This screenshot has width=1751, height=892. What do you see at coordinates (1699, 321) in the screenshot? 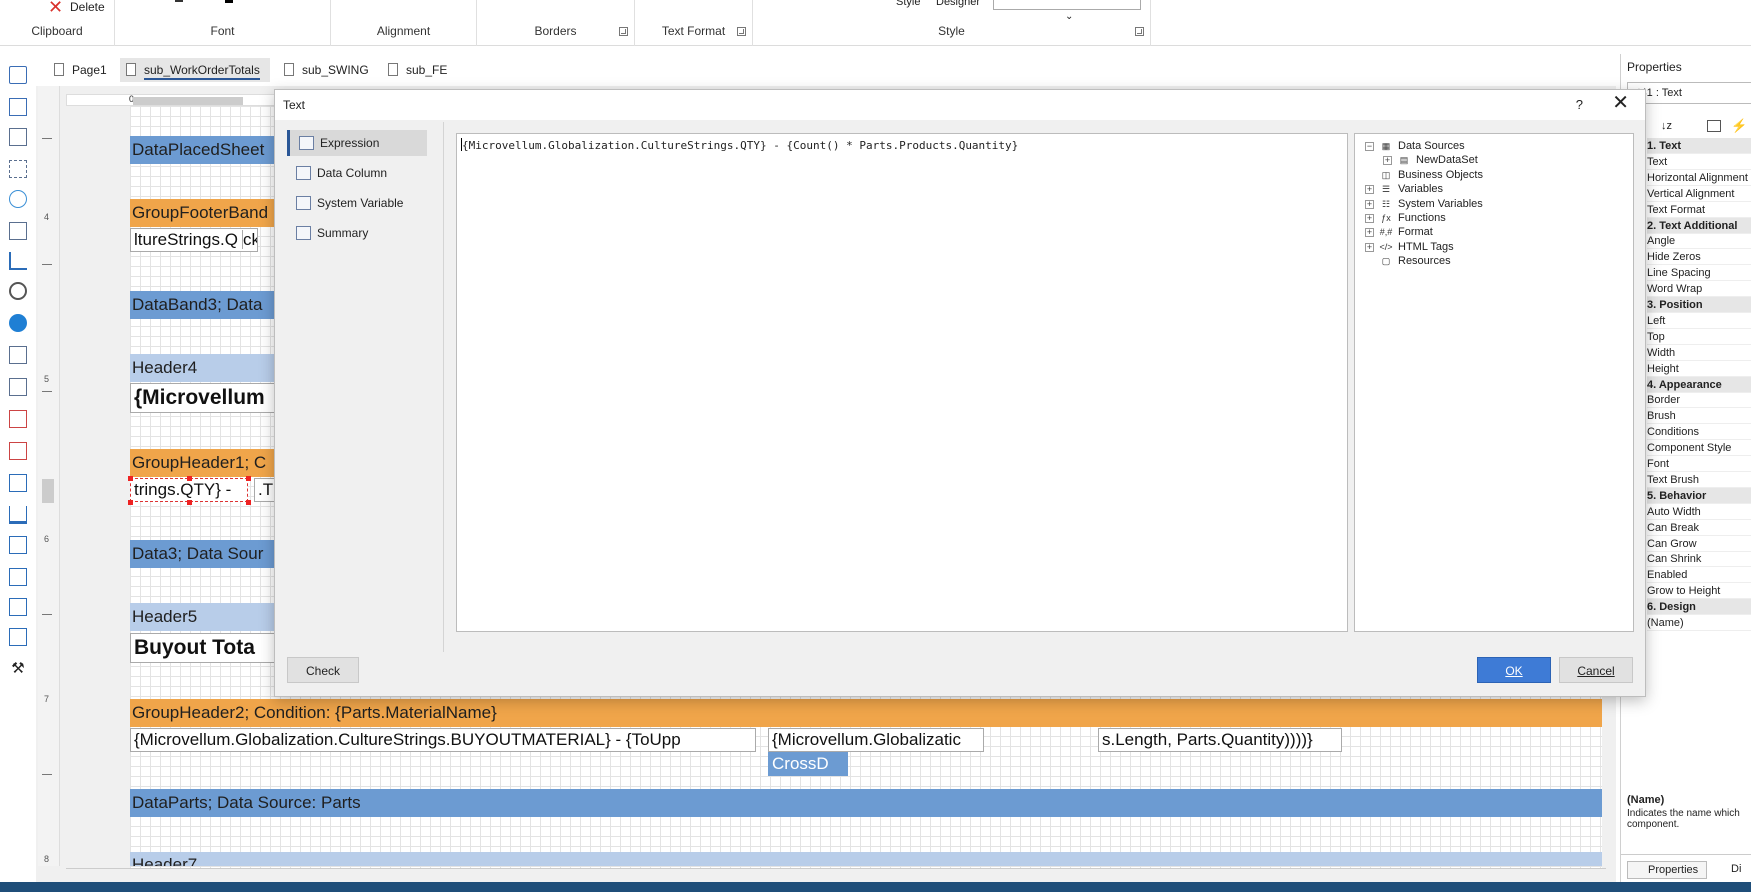
I see `property-row: Left` at bounding box center [1699, 321].